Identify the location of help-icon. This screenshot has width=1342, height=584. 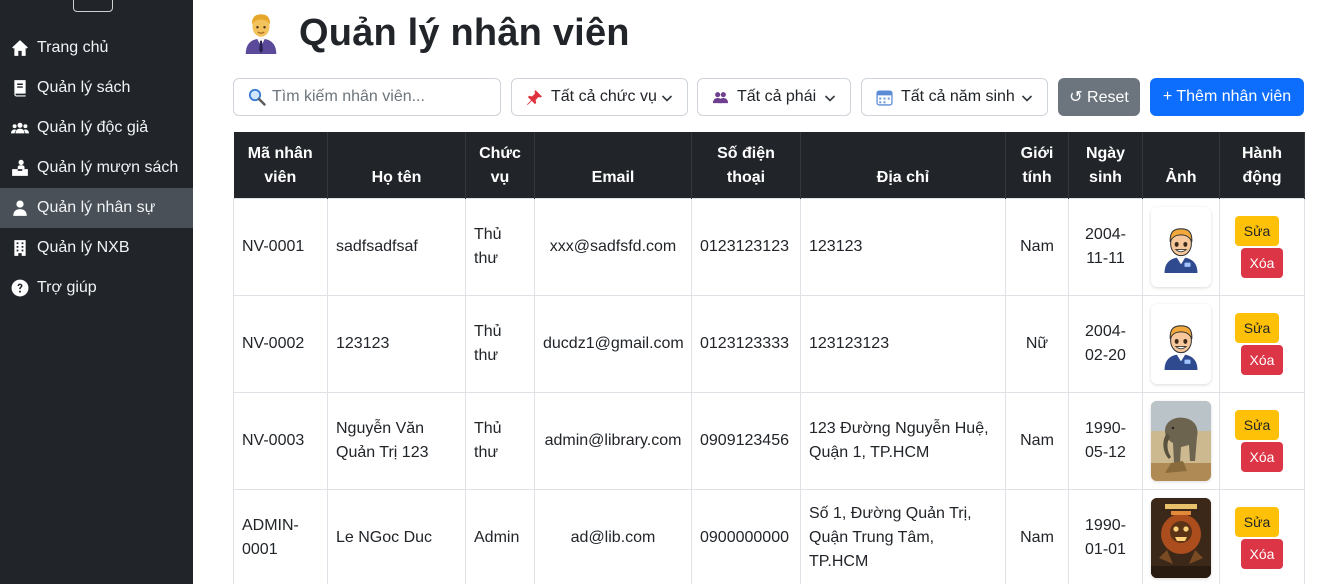
(20, 288).